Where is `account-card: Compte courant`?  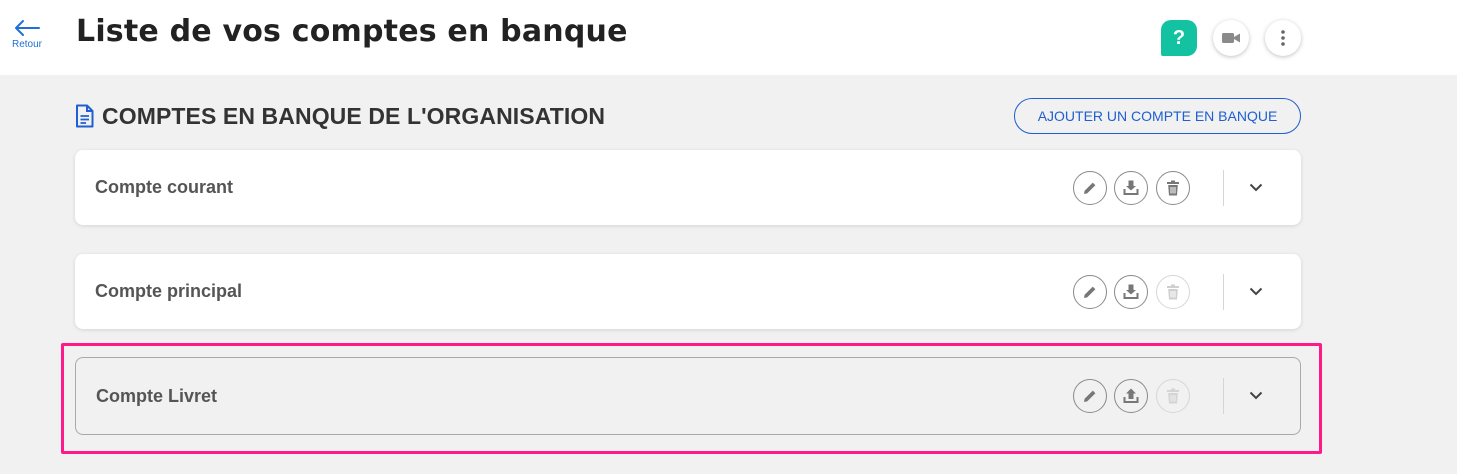
account-card: Compte courant is located at coordinates (688, 187).